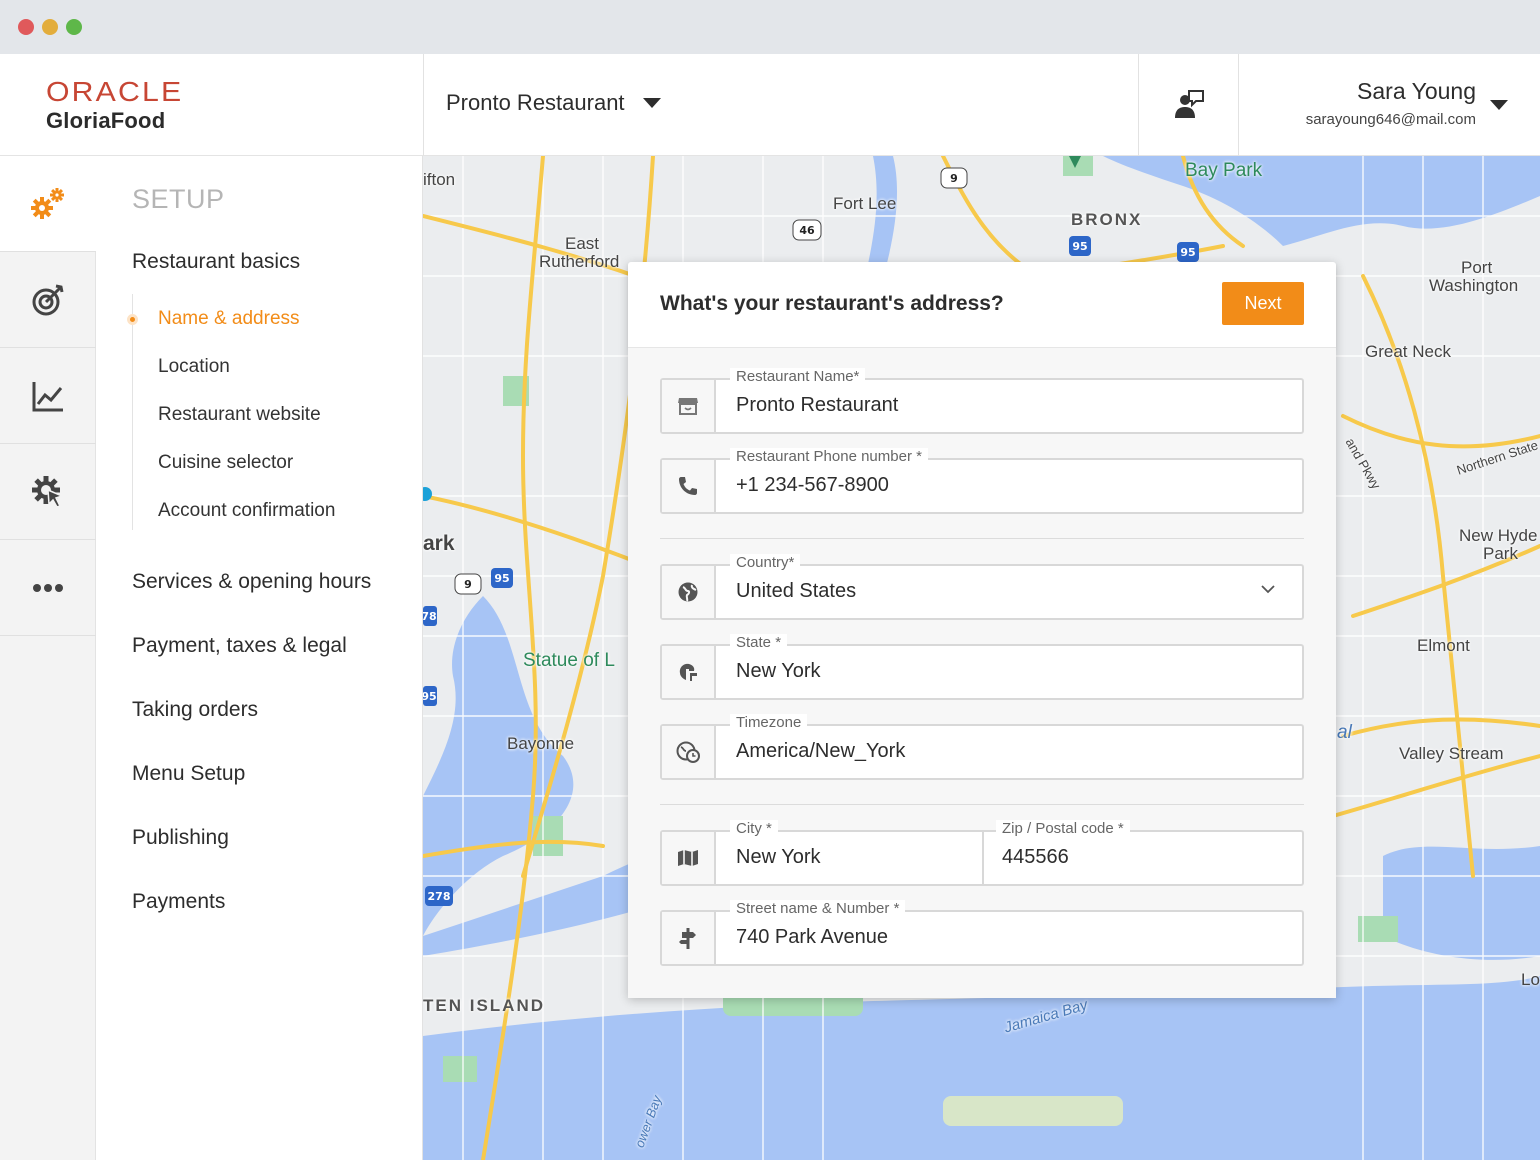 Image resolution: width=1540 pixels, height=1160 pixels. I want to click on map-icon, so click(689, 858).